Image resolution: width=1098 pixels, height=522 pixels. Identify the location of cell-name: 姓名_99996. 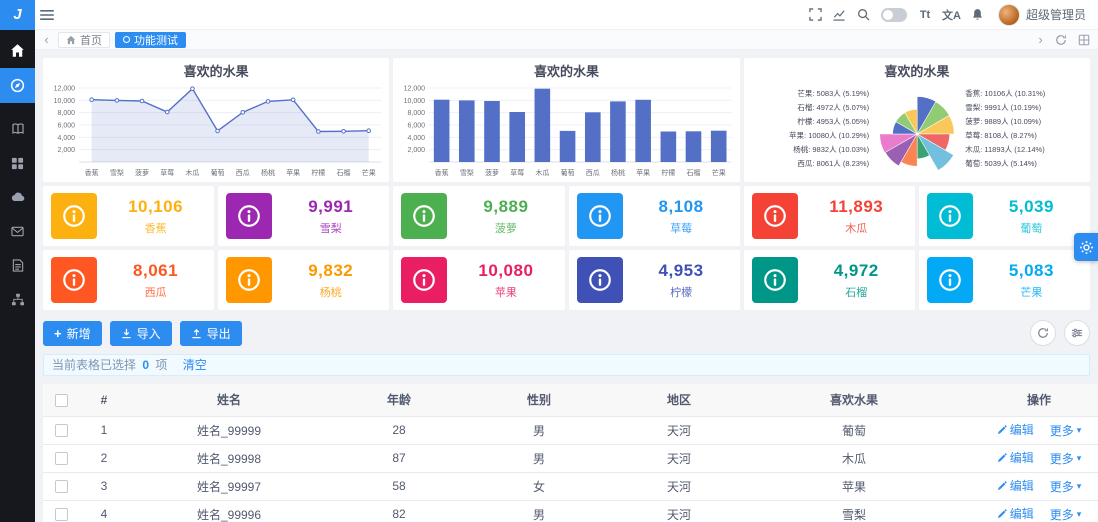
(229, 511).